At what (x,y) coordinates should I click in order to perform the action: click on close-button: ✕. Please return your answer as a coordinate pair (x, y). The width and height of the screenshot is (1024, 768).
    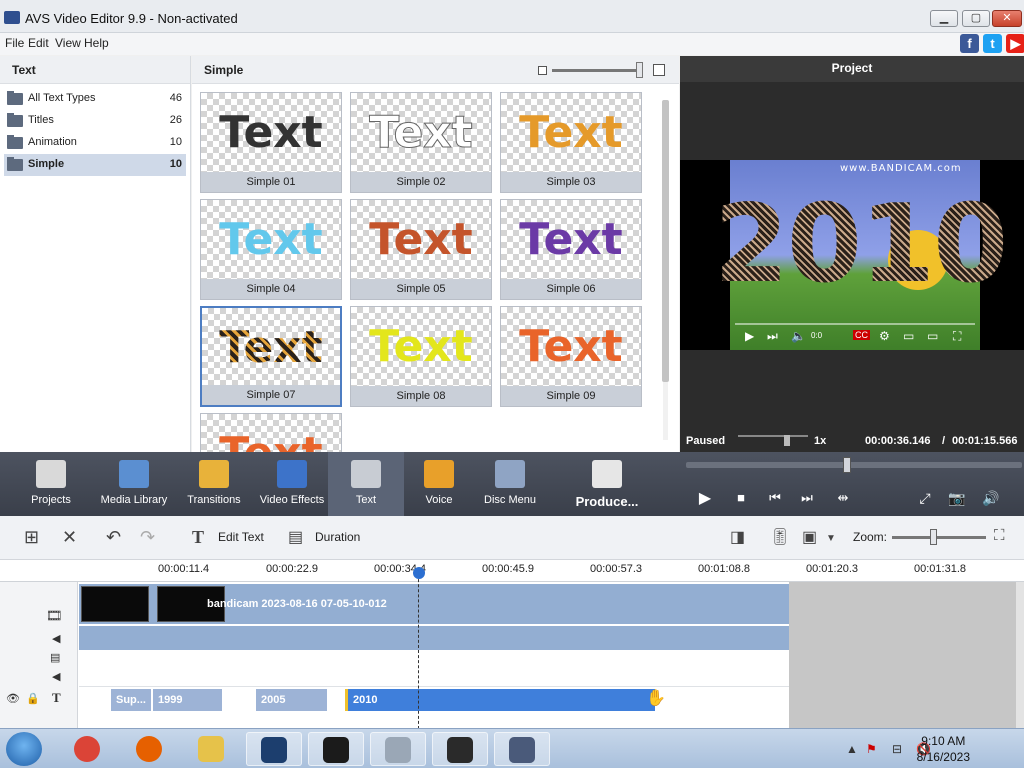
    Looking at the image, I should click on (1007, 18).